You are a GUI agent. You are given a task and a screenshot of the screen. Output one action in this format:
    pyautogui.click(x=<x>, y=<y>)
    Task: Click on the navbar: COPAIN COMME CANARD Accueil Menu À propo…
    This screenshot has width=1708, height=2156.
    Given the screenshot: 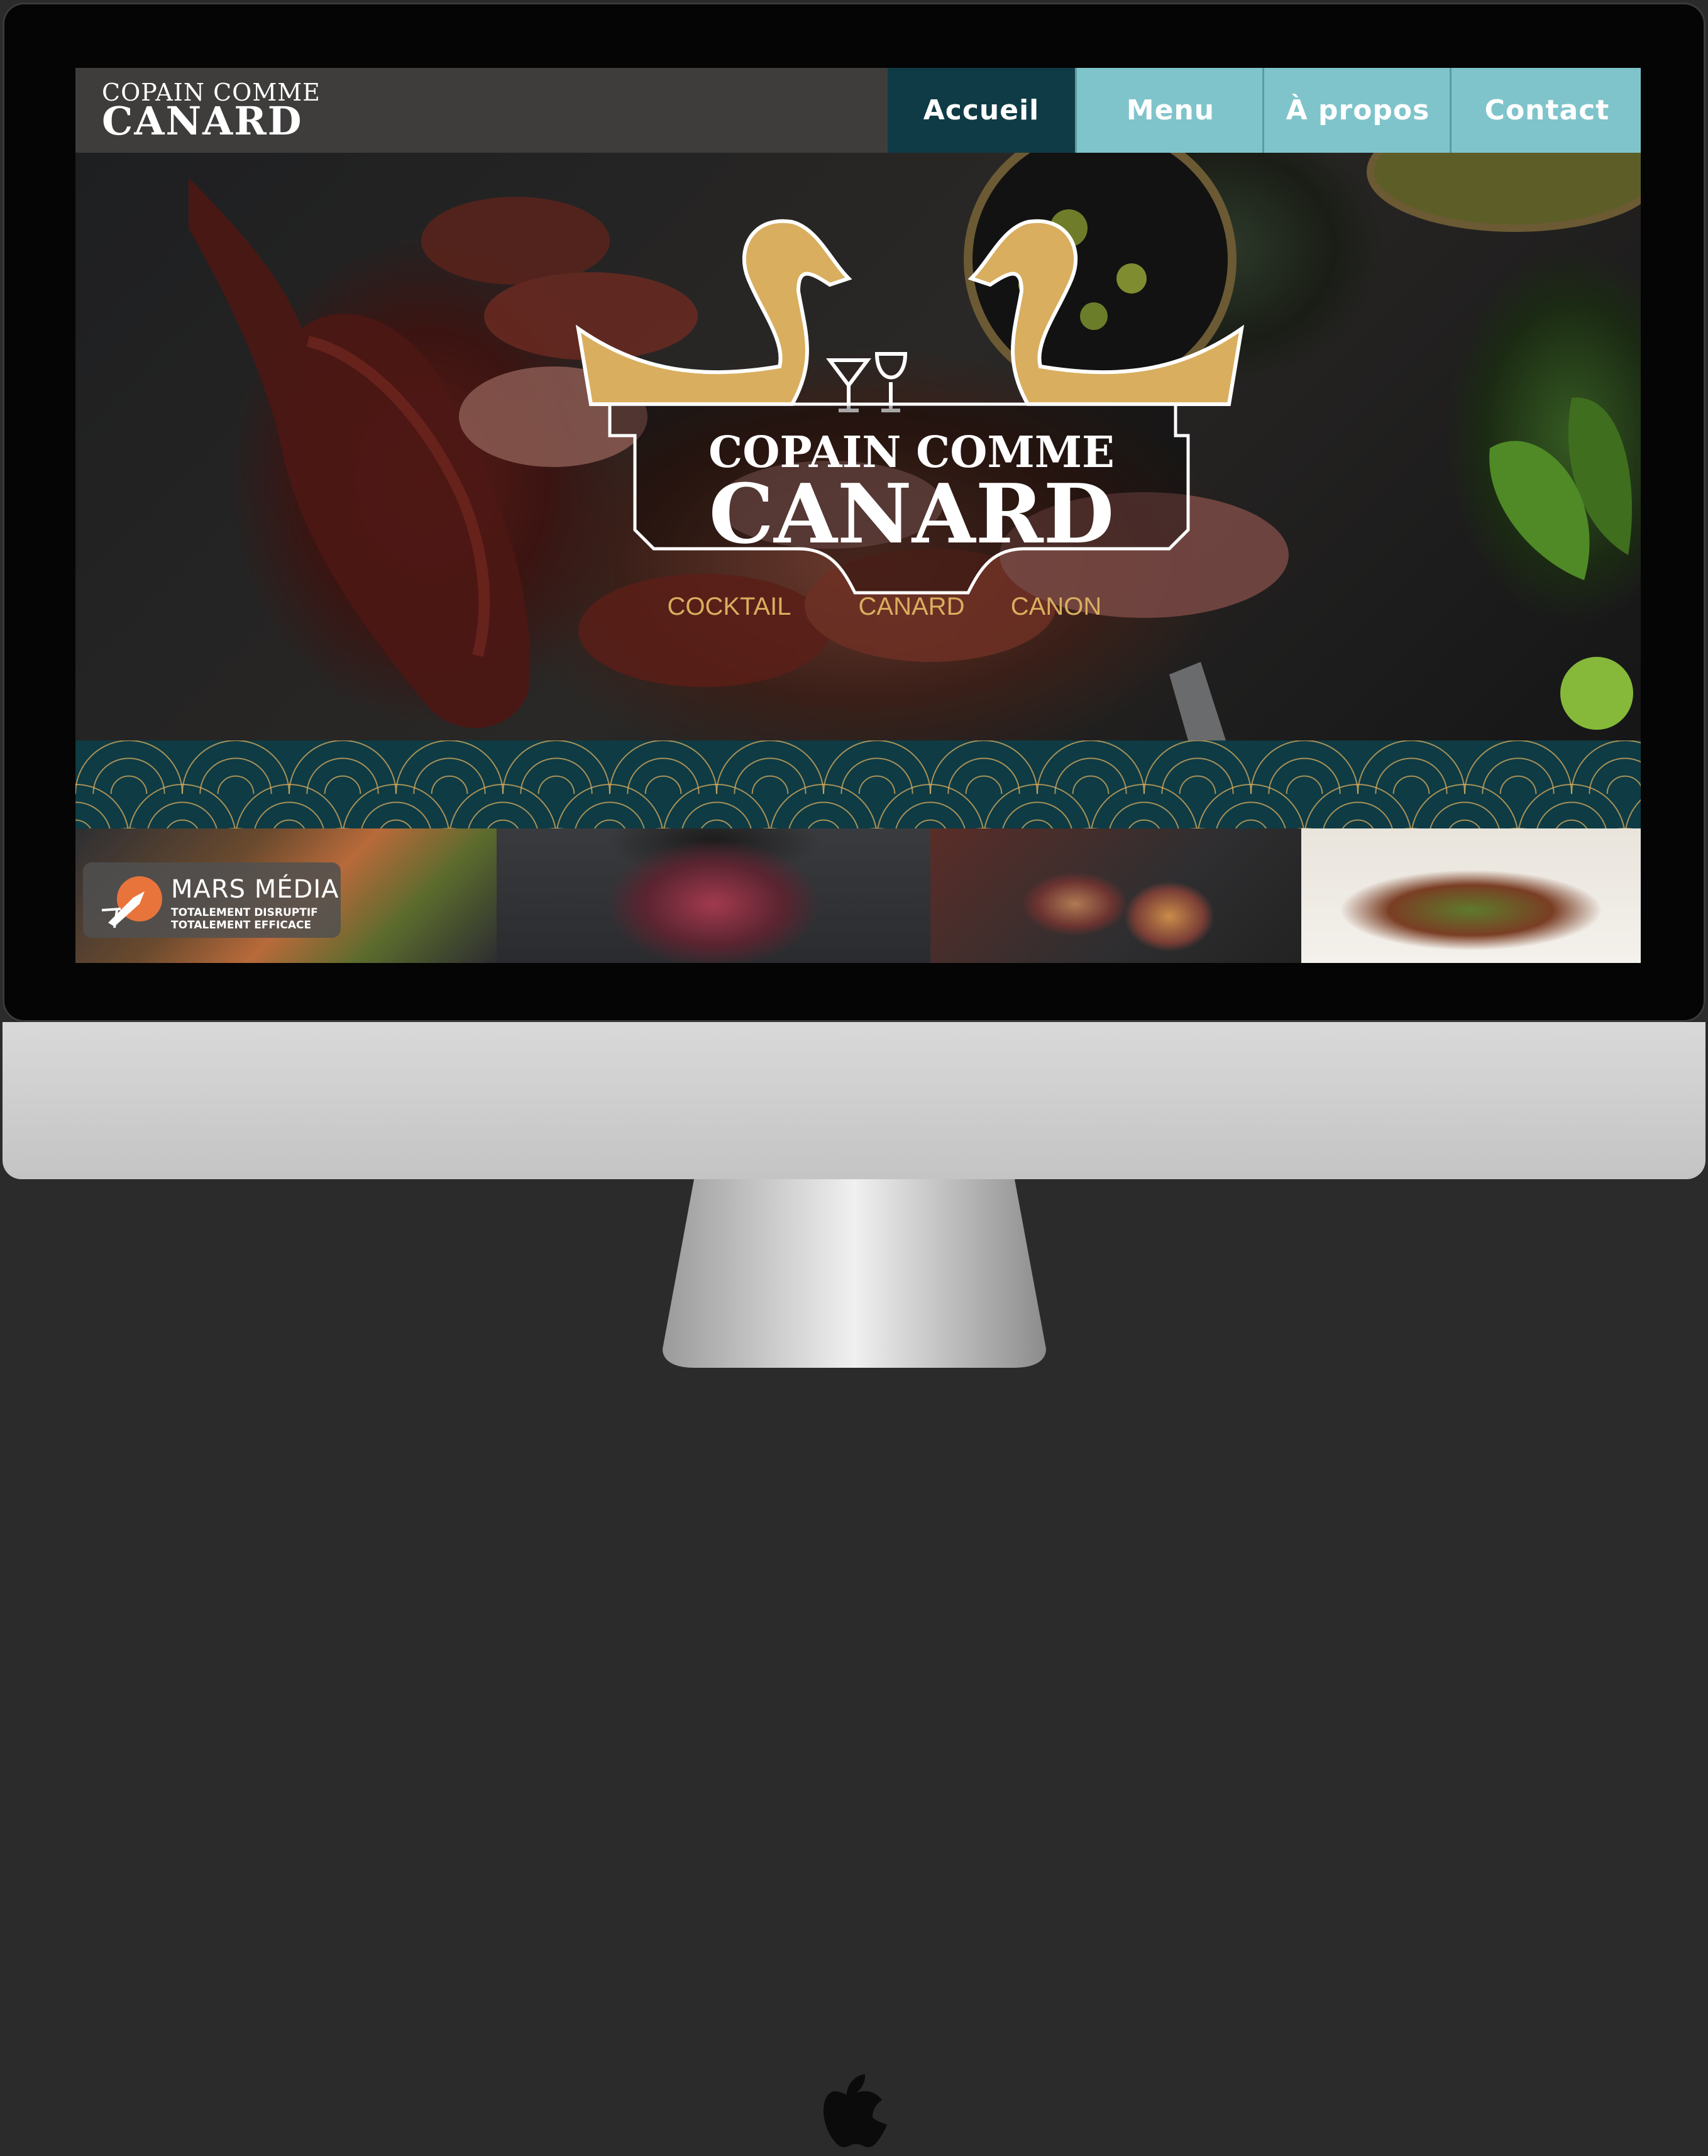 What is the action you would take?
    pyautogui.click(x=858, y=110)
    